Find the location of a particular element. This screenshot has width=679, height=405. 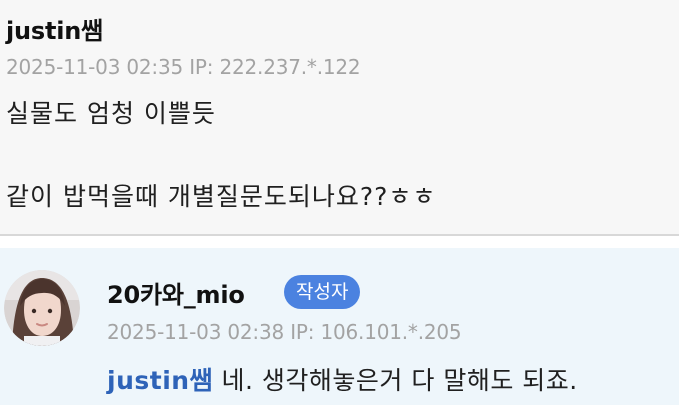

reply-author: 20카와_mio is located at coordinates (176, 292).